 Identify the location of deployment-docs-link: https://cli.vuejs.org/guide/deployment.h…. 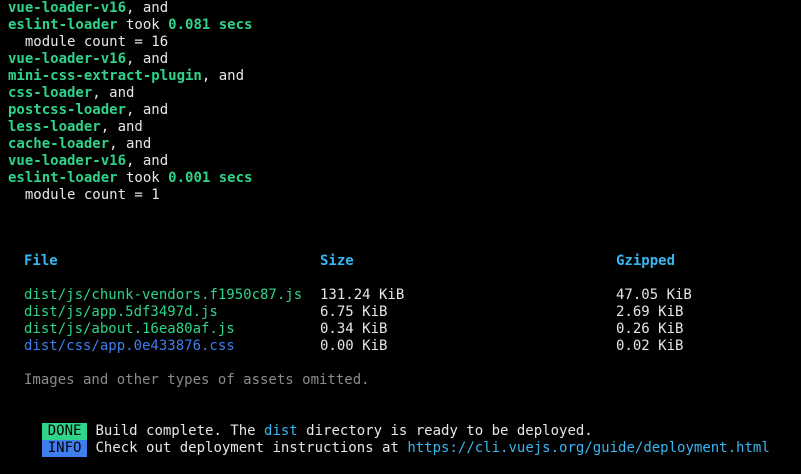
(588, 448).